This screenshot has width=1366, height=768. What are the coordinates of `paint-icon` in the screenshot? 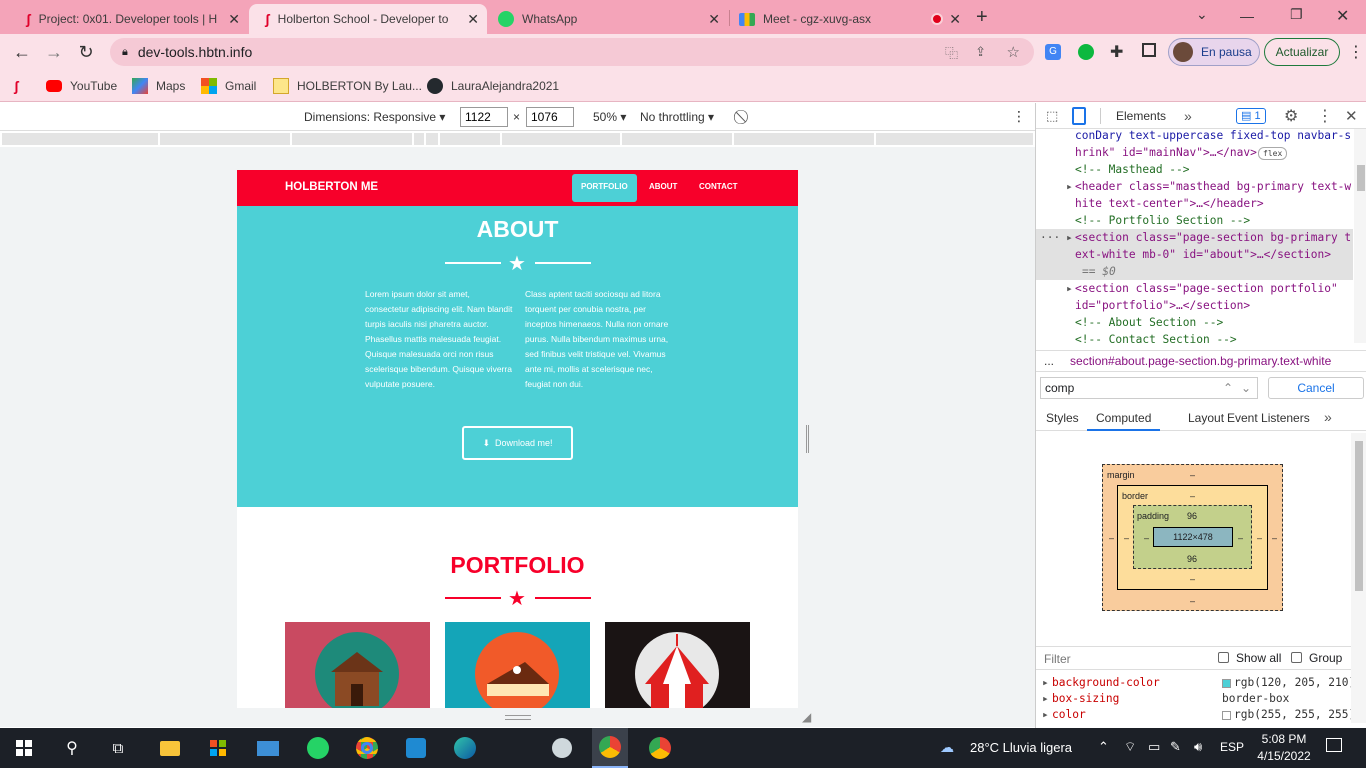 It's located at (562, 748).